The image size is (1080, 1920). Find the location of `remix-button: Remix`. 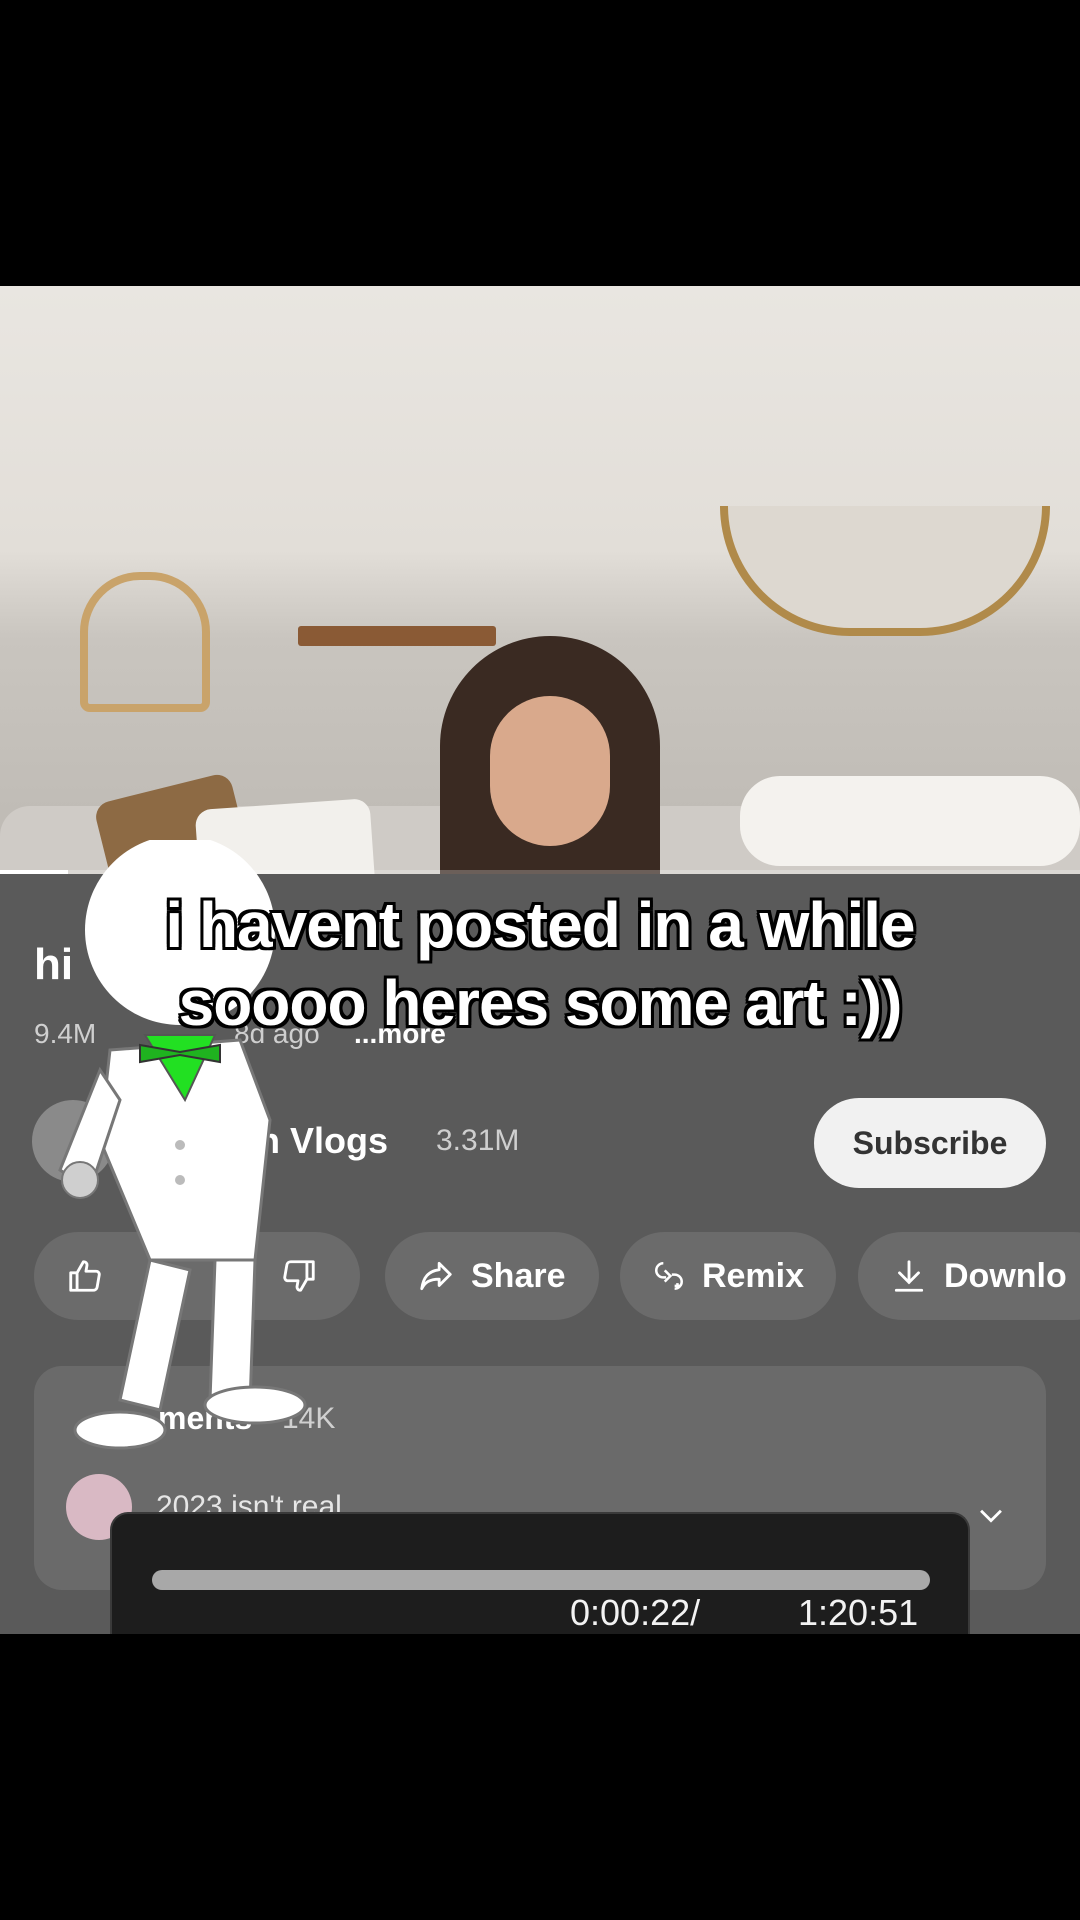

remix-button: Remix is located at coordinates (728, 1276).